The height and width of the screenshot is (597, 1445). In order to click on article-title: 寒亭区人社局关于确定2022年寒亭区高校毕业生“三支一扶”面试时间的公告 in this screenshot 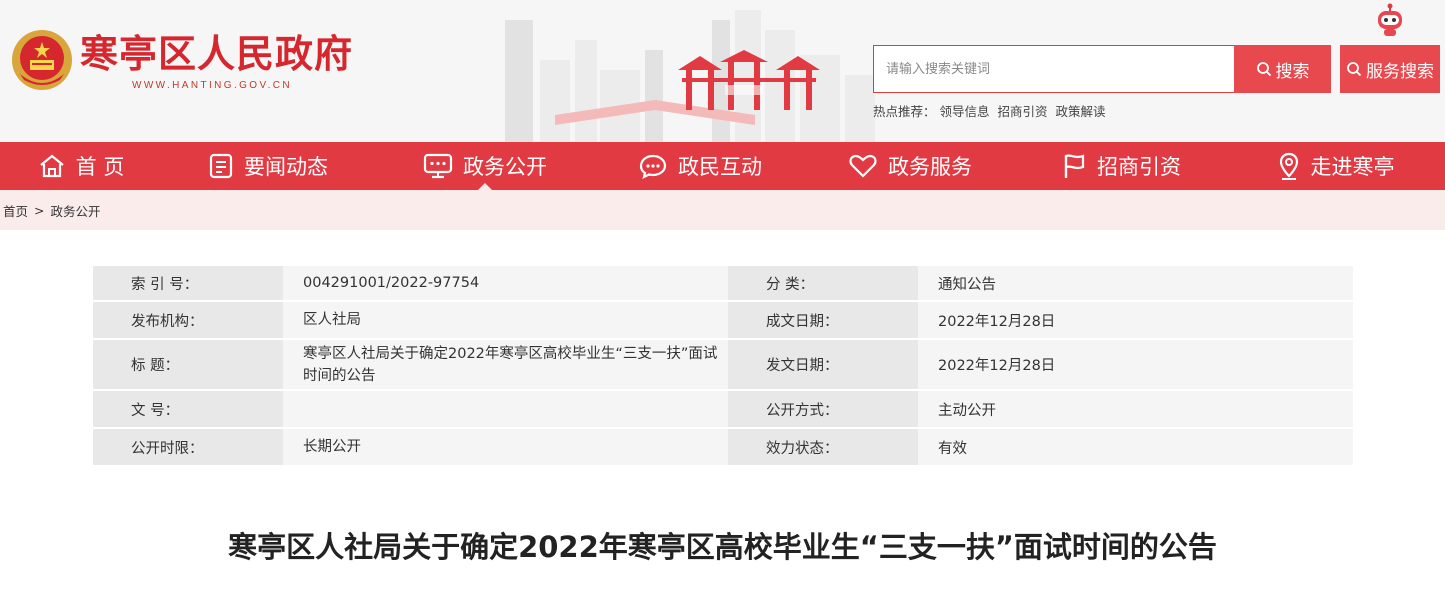, I will do `click(722, 547)`.